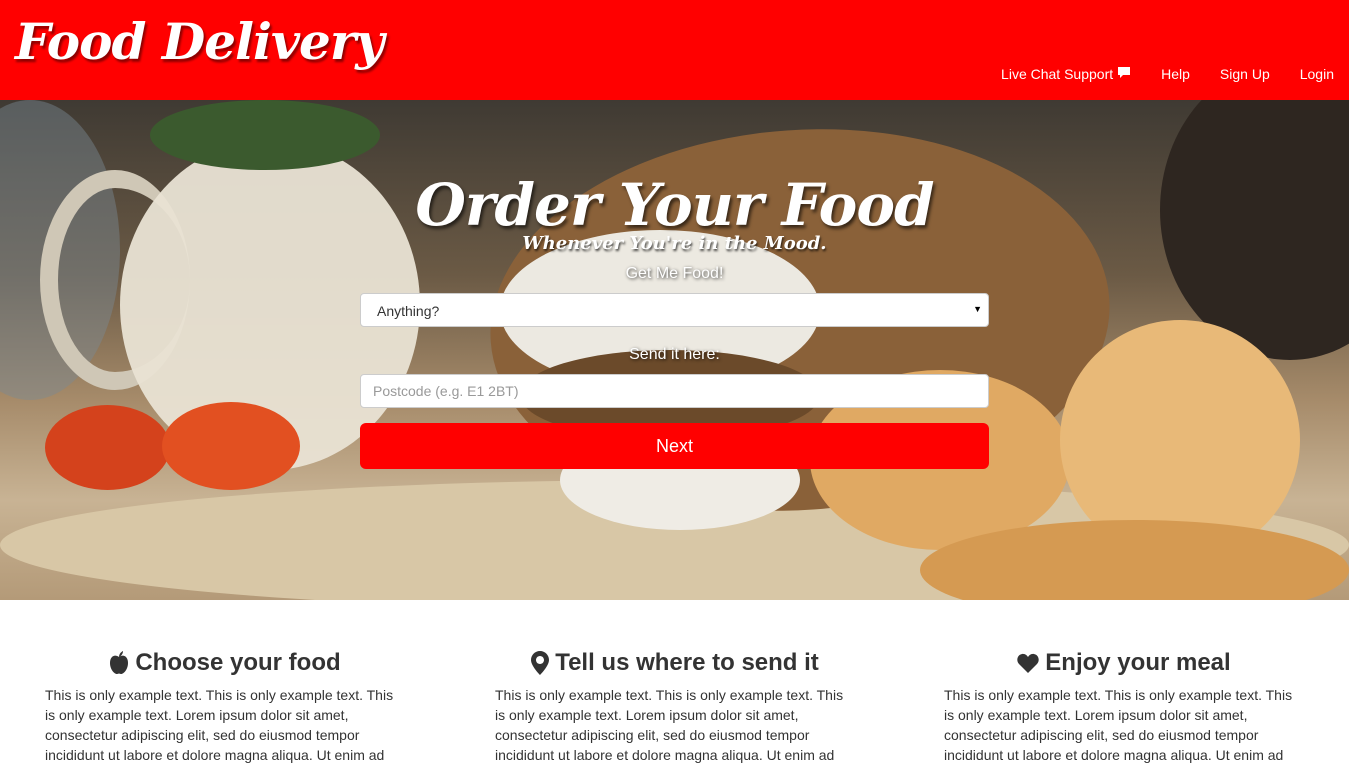 This screenshot has height=768, width=1349. I want to click on apple-icon, so click(119, 663).